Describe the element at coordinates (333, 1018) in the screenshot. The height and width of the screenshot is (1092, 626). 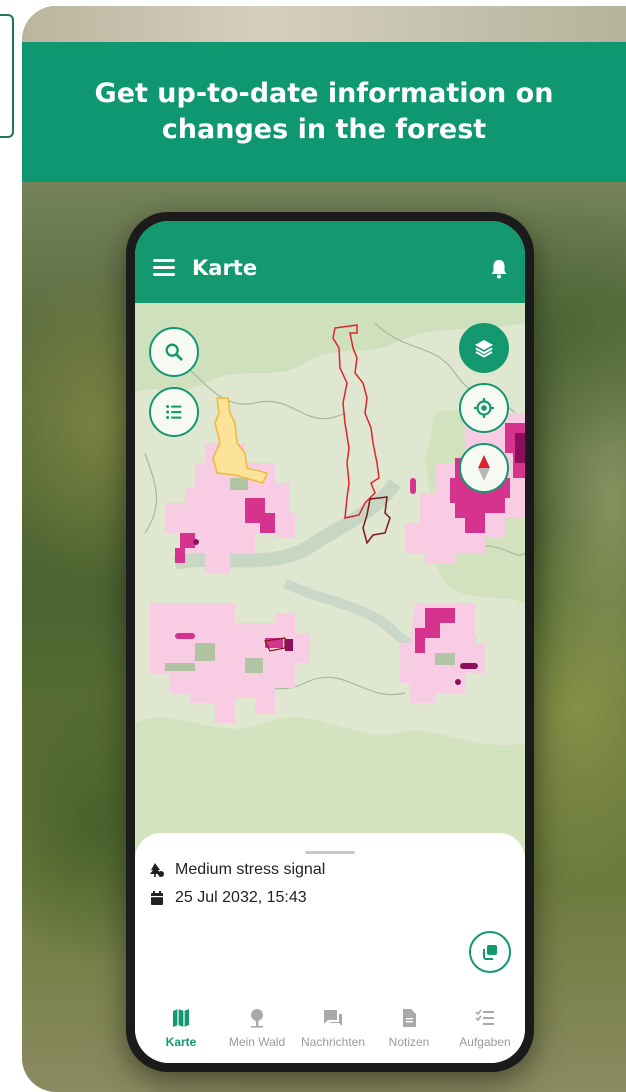
I see `chat-icon` at that location.